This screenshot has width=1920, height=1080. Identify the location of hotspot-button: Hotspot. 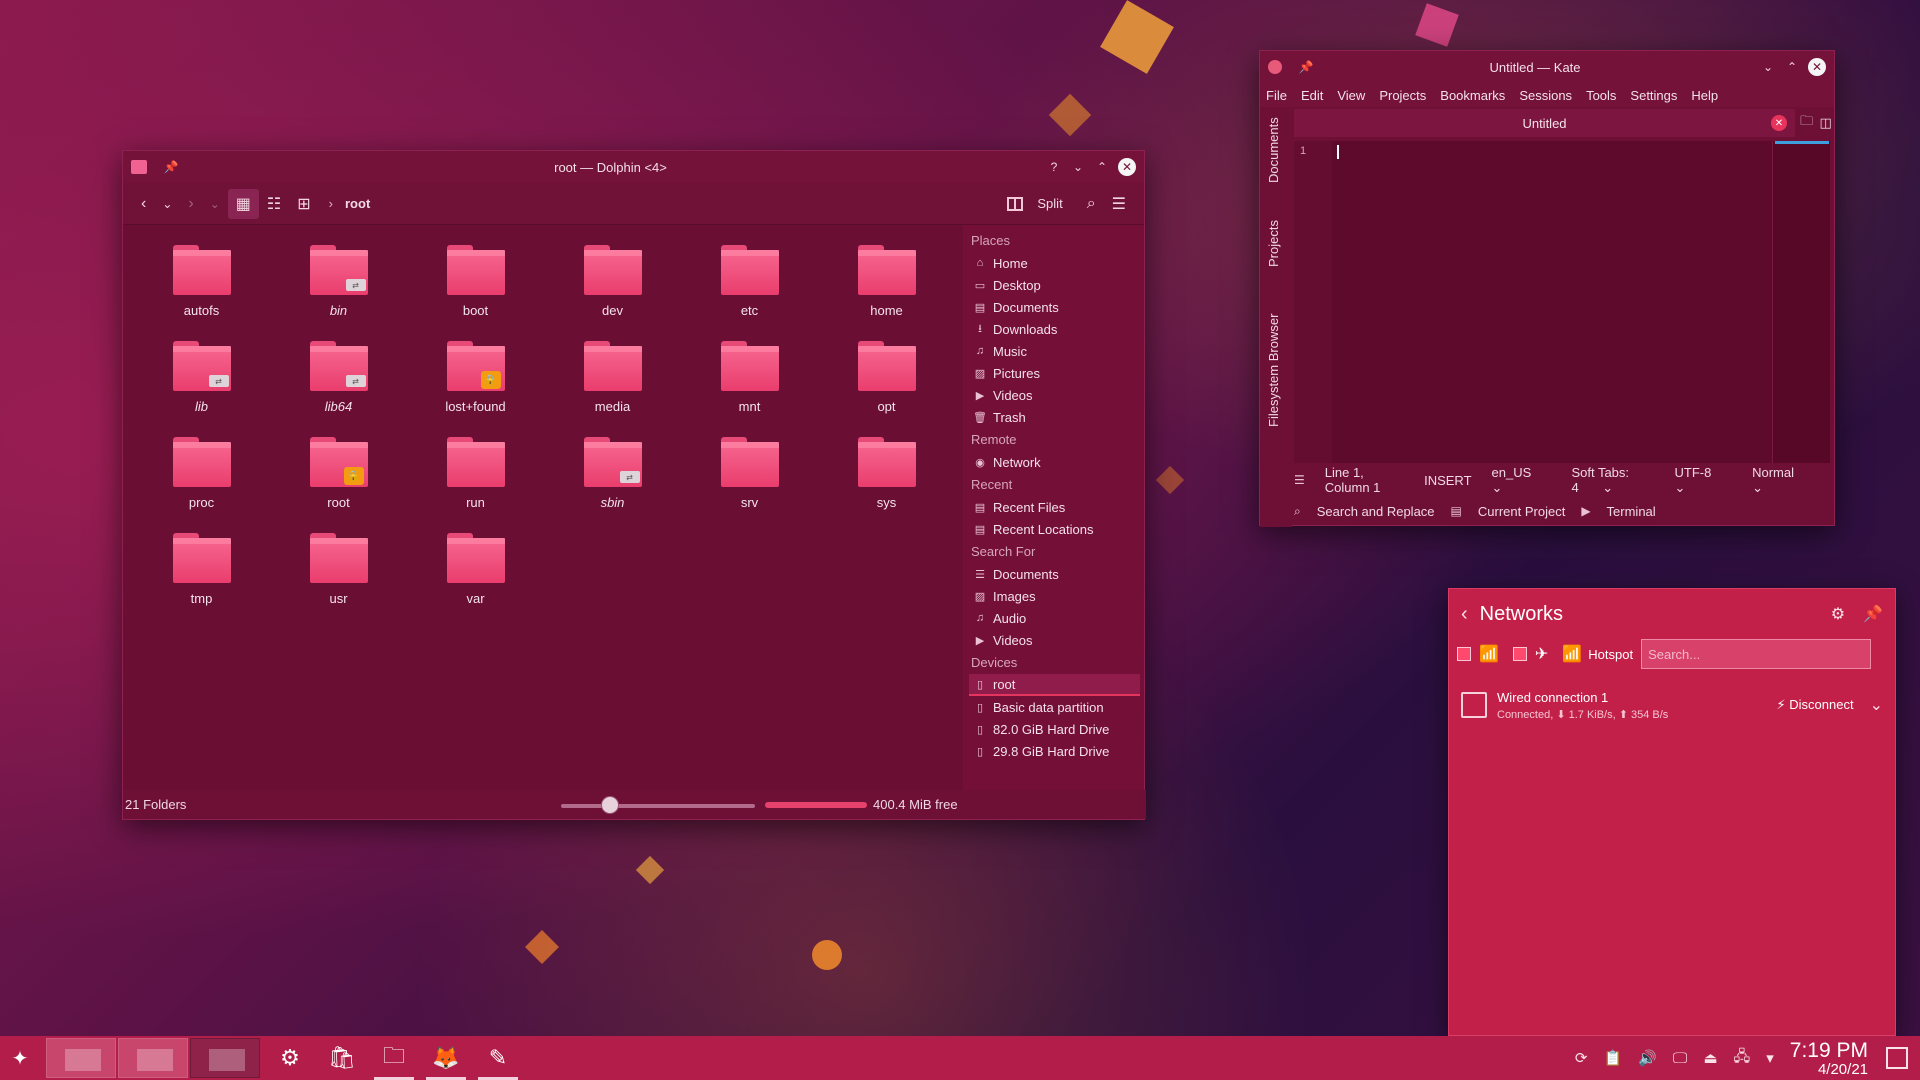
(1610, 654).